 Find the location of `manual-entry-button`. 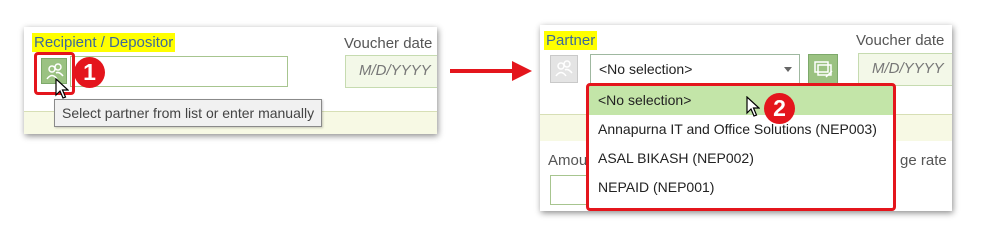

manual-entry-button is located at coordinates (823, 69).